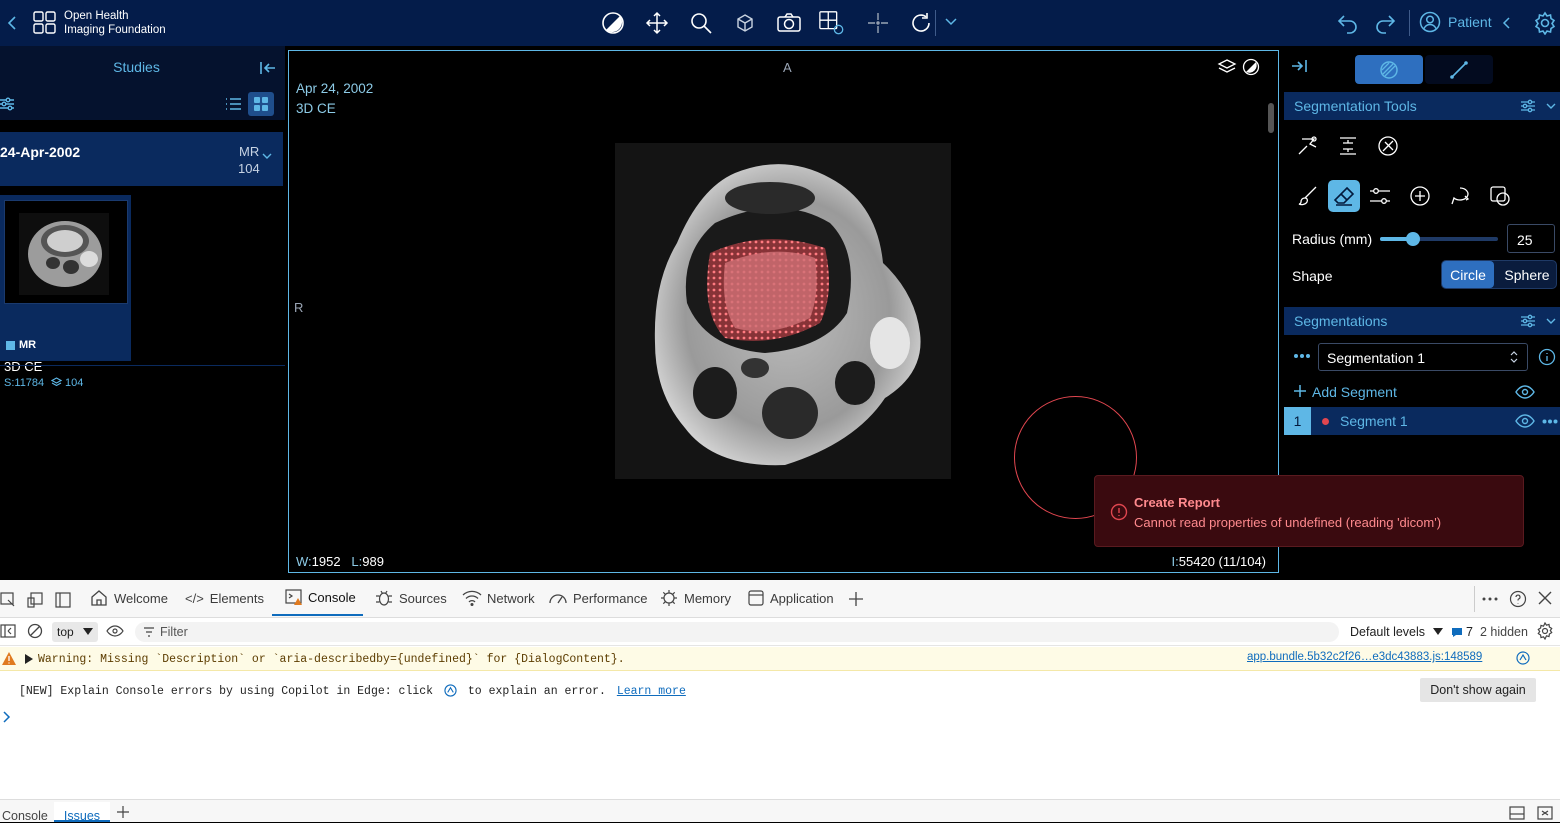 This screenshot has width=1560, height=823. I want to click on segmentation-select: Segmentation 1, so click(1423, 357).